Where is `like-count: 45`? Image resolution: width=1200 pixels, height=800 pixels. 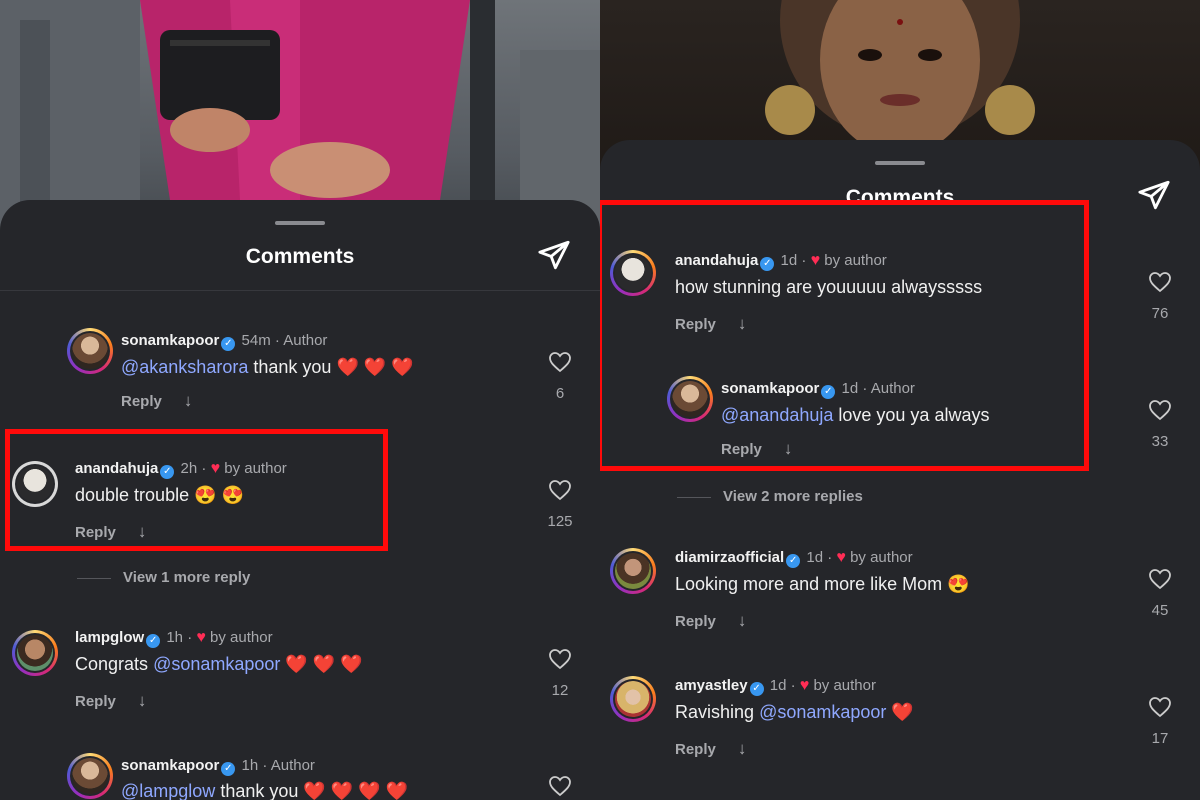 like-count: 45 is located at coordinates (1160, 610).